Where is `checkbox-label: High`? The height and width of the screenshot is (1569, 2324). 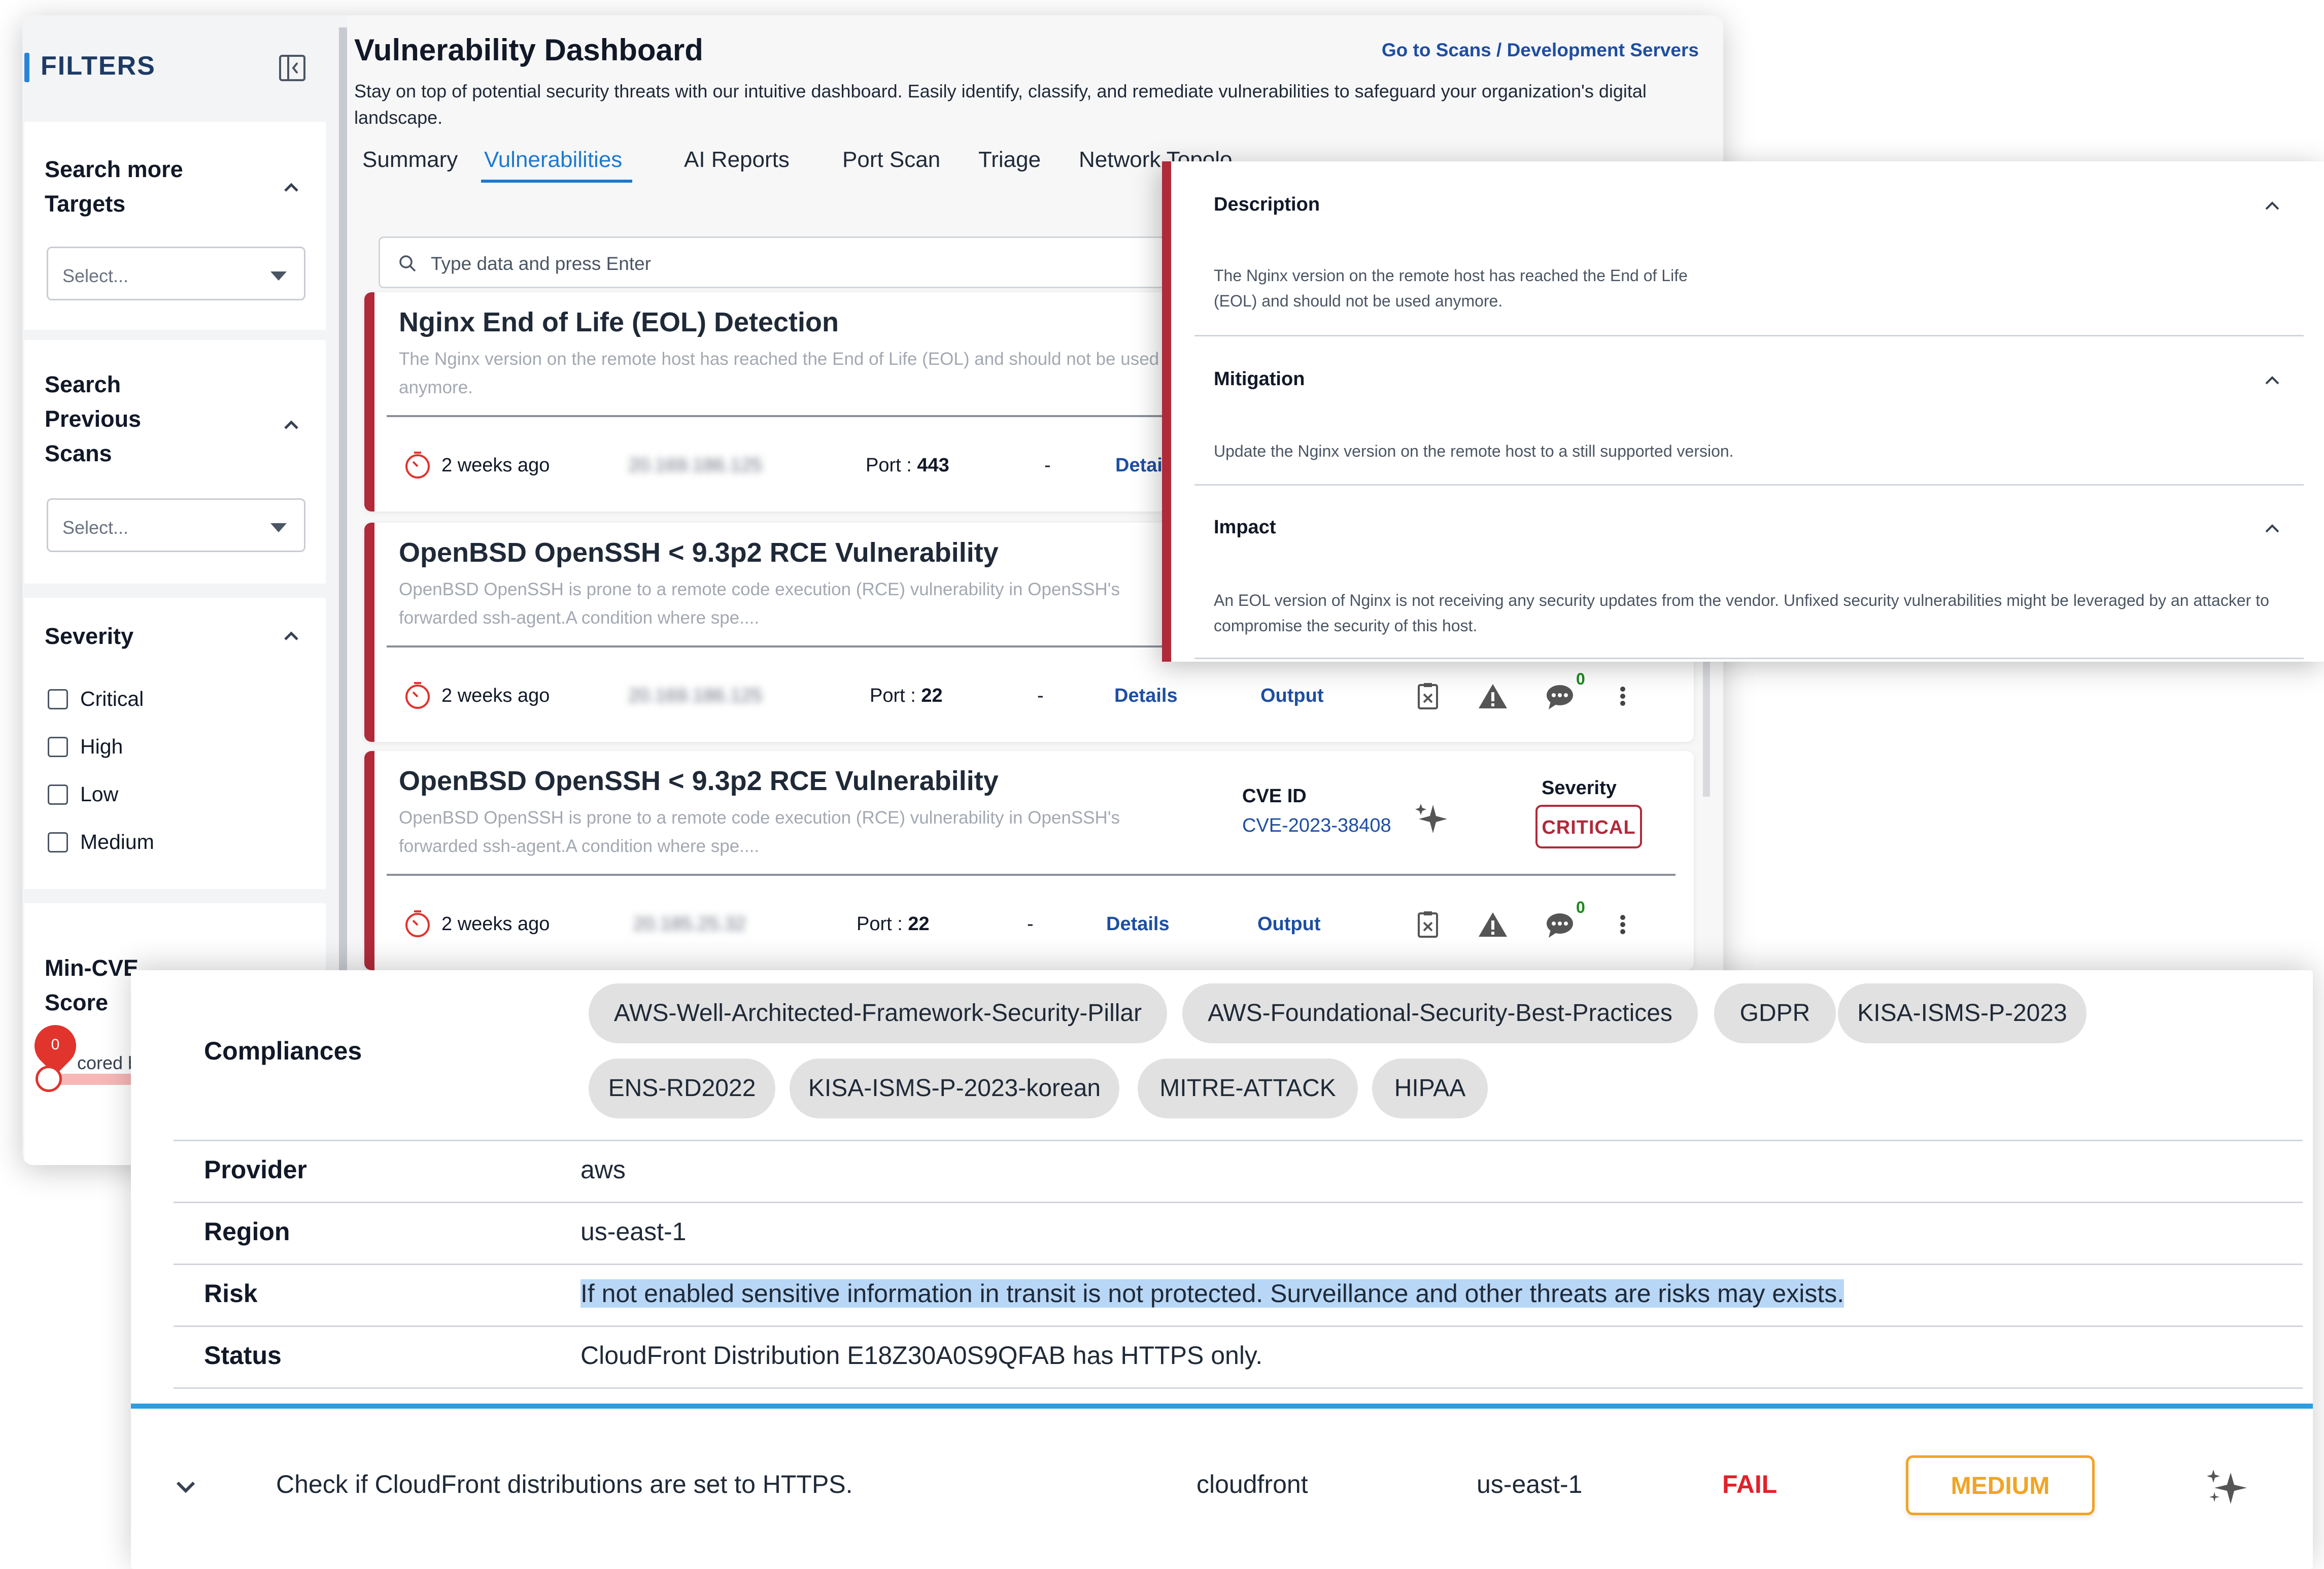 checkbox-label: High is located at coordinates (101, 746).